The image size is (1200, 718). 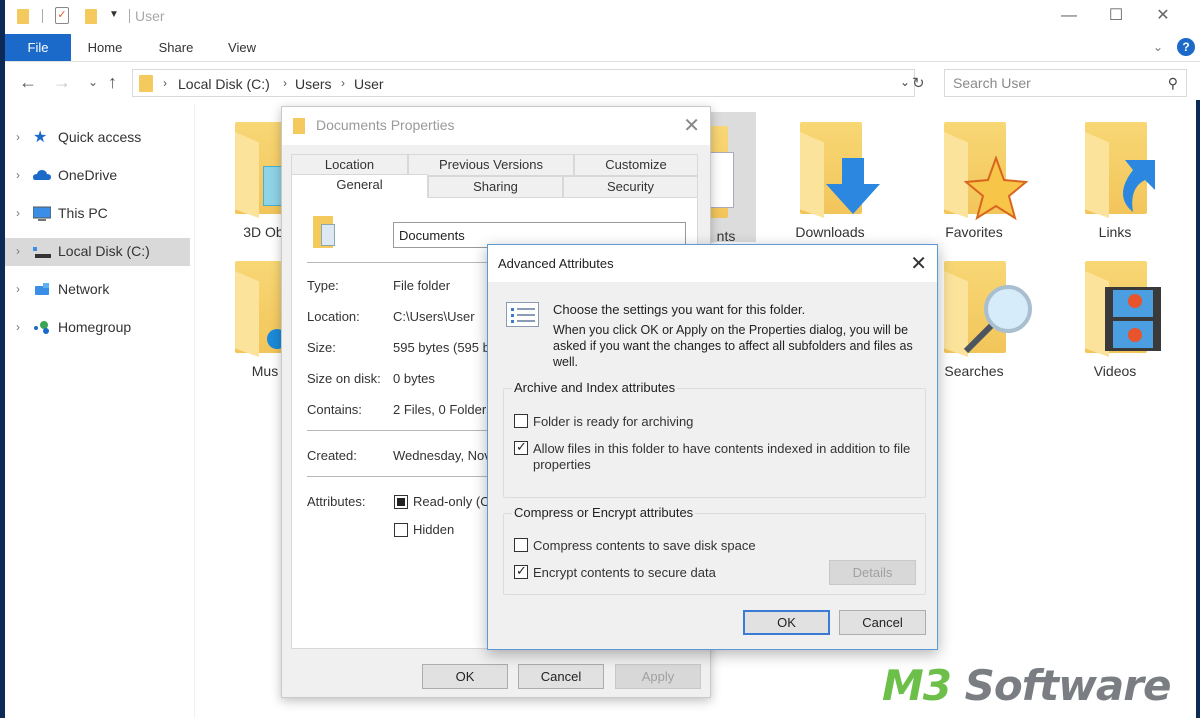 What do you see at coordinates (996, 188) in the screenshot?
I see `star-icon` at bounding box center [996, 188].